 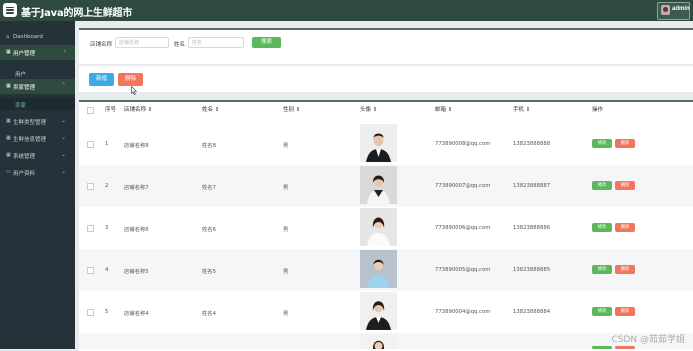 I want to click on row-name: 姓名8, so click(x=209, y=146).